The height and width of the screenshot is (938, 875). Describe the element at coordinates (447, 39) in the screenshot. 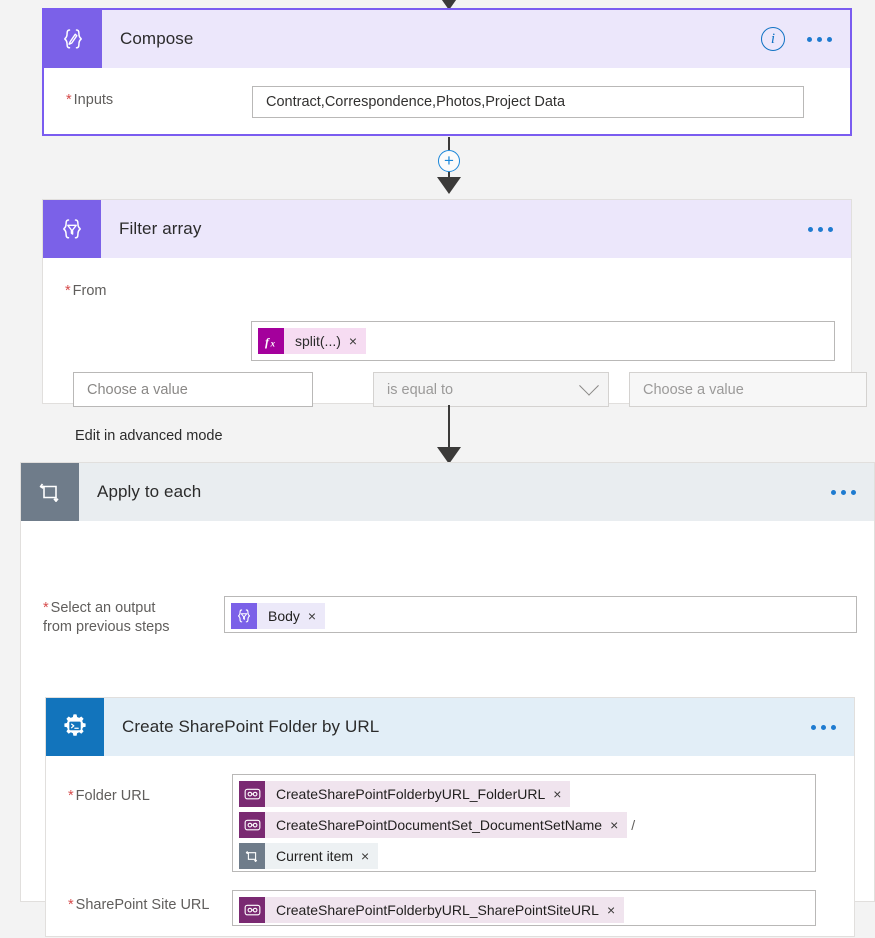

I see `card-compose-header: Compose i` at that location.